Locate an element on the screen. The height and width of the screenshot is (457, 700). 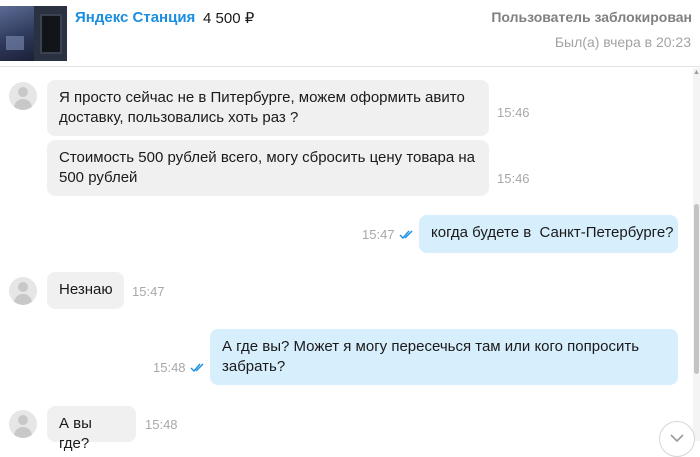
message-bubble-incoming: Незнаю is located at coordinates (85, 290).